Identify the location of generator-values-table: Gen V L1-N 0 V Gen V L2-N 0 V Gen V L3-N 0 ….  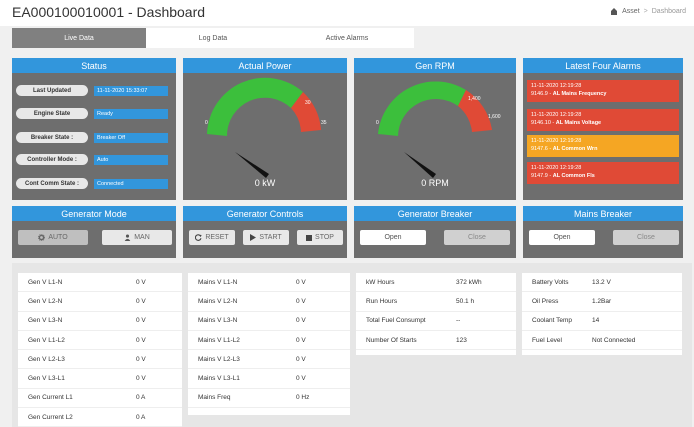
(100, 350).